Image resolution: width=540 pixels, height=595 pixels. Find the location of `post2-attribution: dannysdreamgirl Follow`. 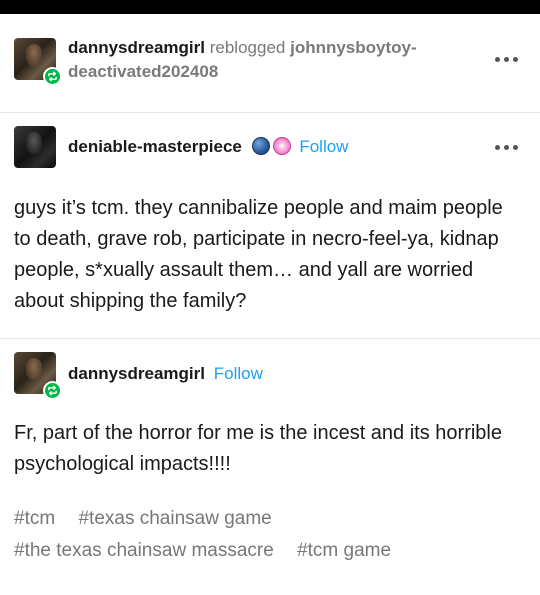

post2-attribution: dannysdreamgirl Follow is located at coordinates (165, 374).